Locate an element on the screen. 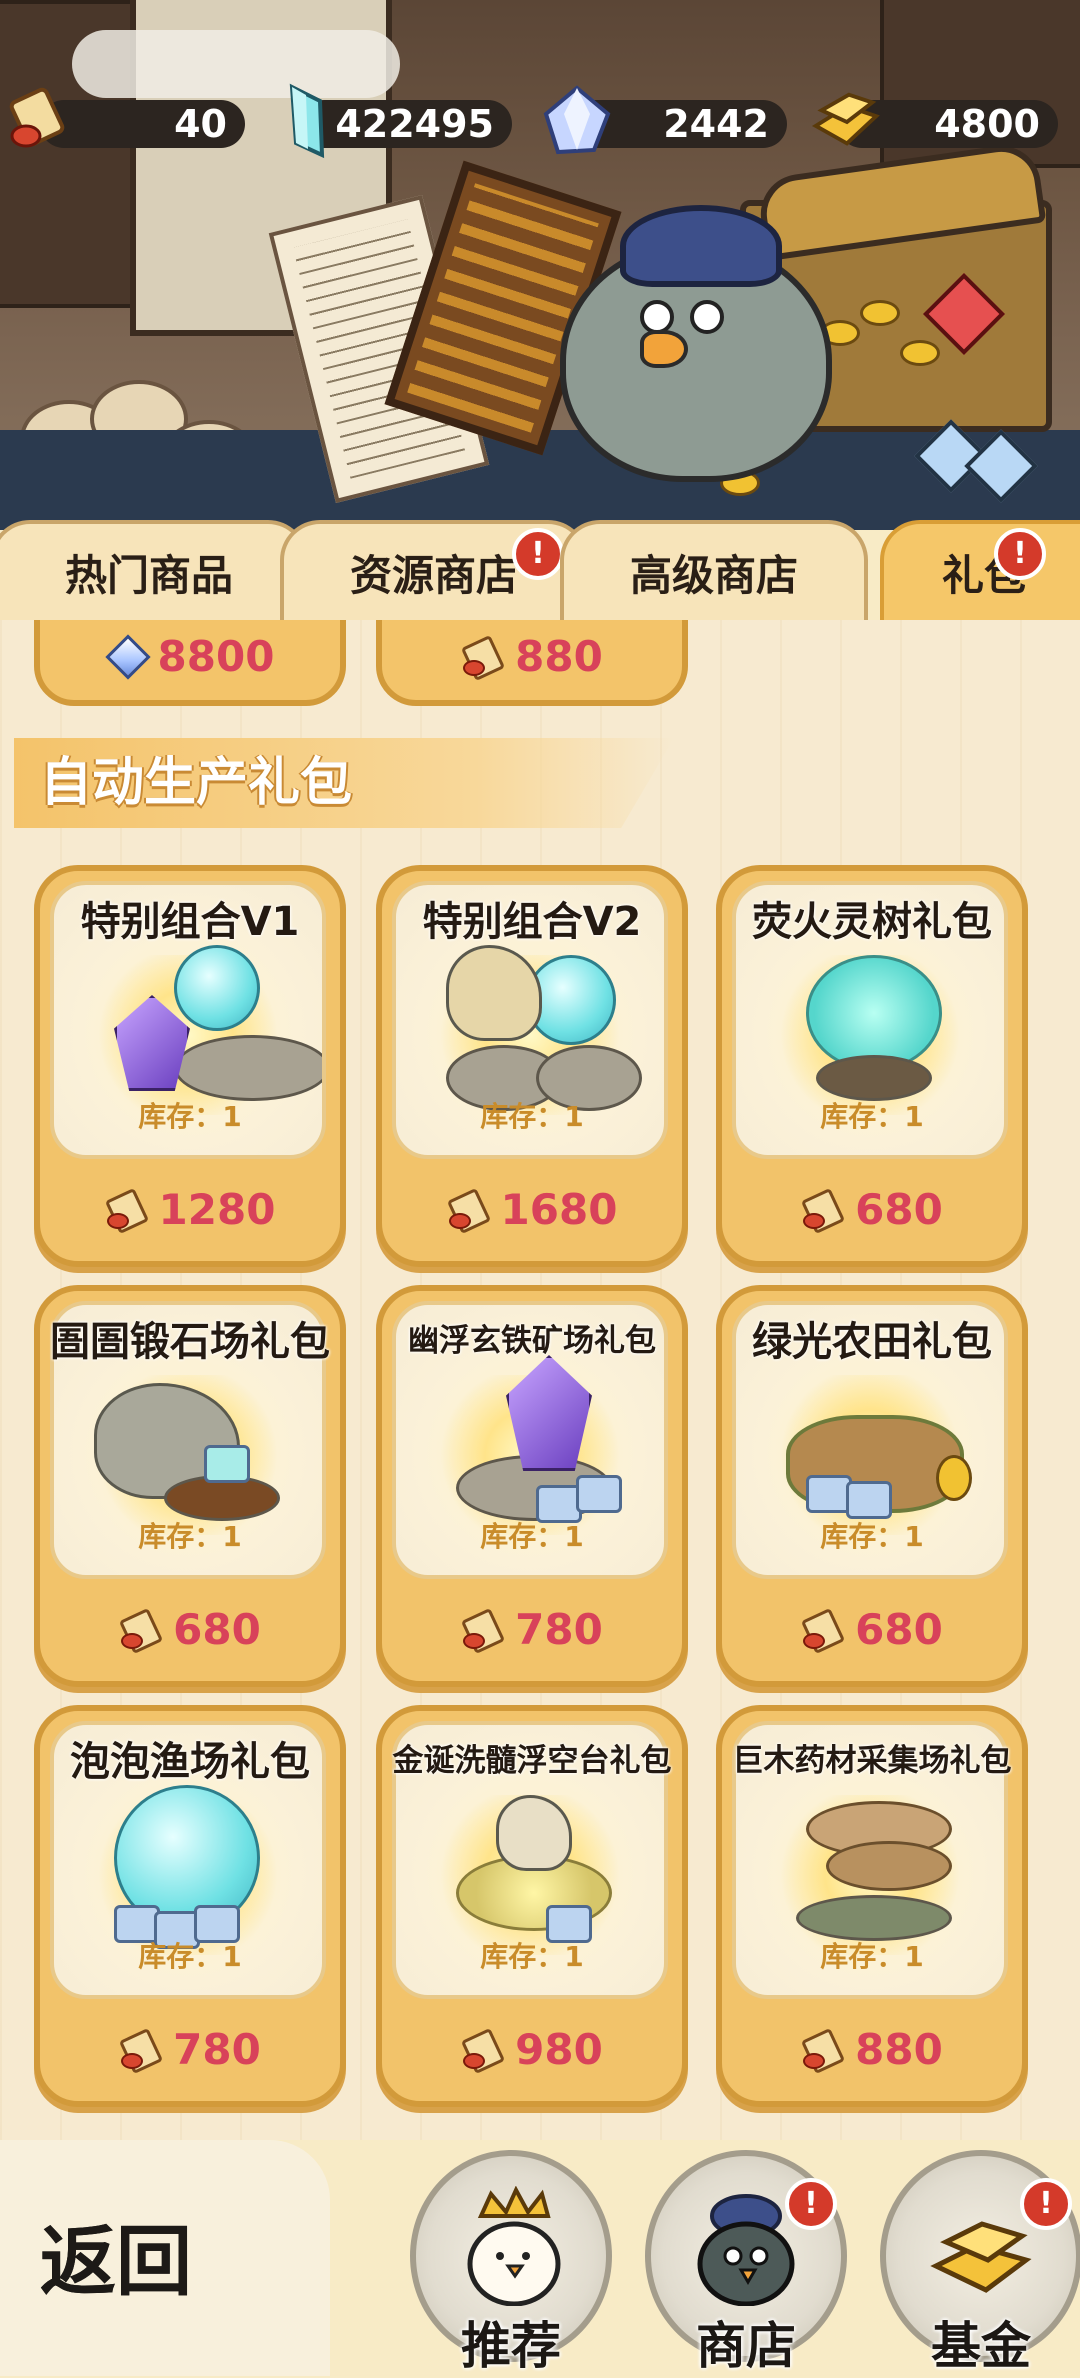 Image resolution: width=1080 pixels, height=2378 pixels. pack-name: 泡泡渔场礼包 is located at coordinates (190, 1762).